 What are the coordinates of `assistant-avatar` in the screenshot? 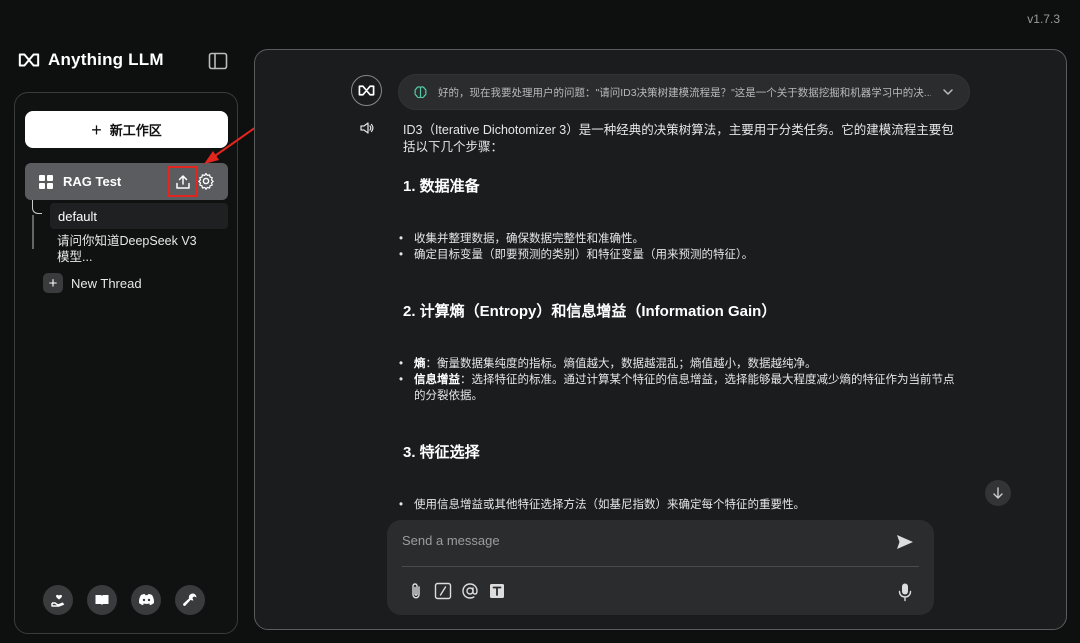 It's located at (366, 90).